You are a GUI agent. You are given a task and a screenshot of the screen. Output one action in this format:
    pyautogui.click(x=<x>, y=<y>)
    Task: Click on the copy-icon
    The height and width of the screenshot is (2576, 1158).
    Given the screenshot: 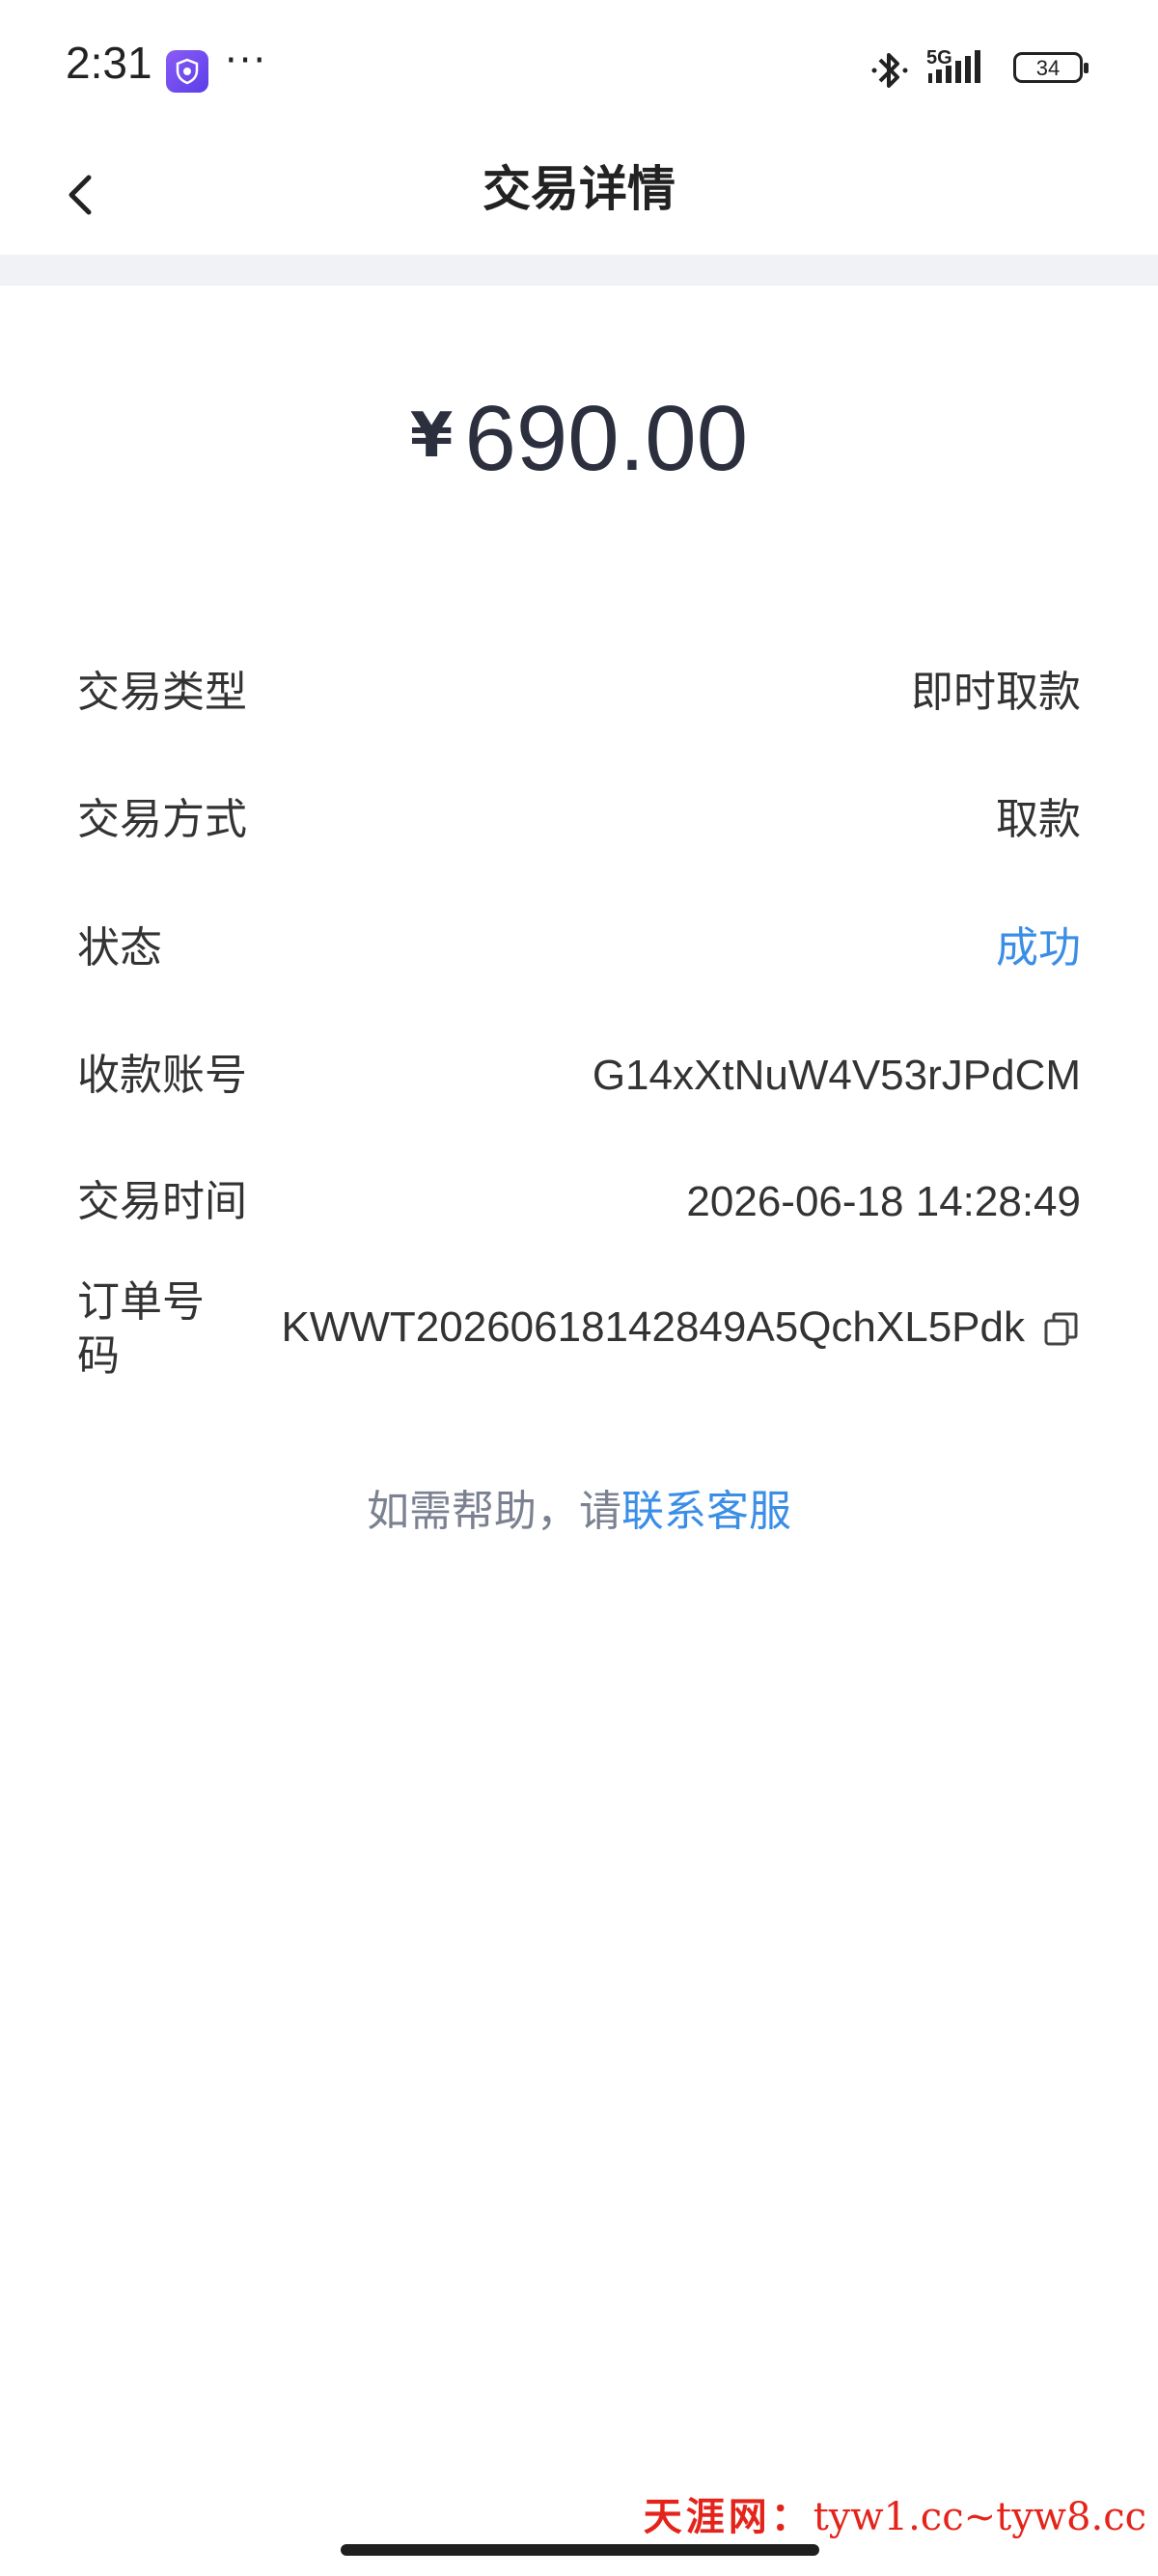 What is the action you would take?
    pyautogui.click(x=1061, y=1330)
    